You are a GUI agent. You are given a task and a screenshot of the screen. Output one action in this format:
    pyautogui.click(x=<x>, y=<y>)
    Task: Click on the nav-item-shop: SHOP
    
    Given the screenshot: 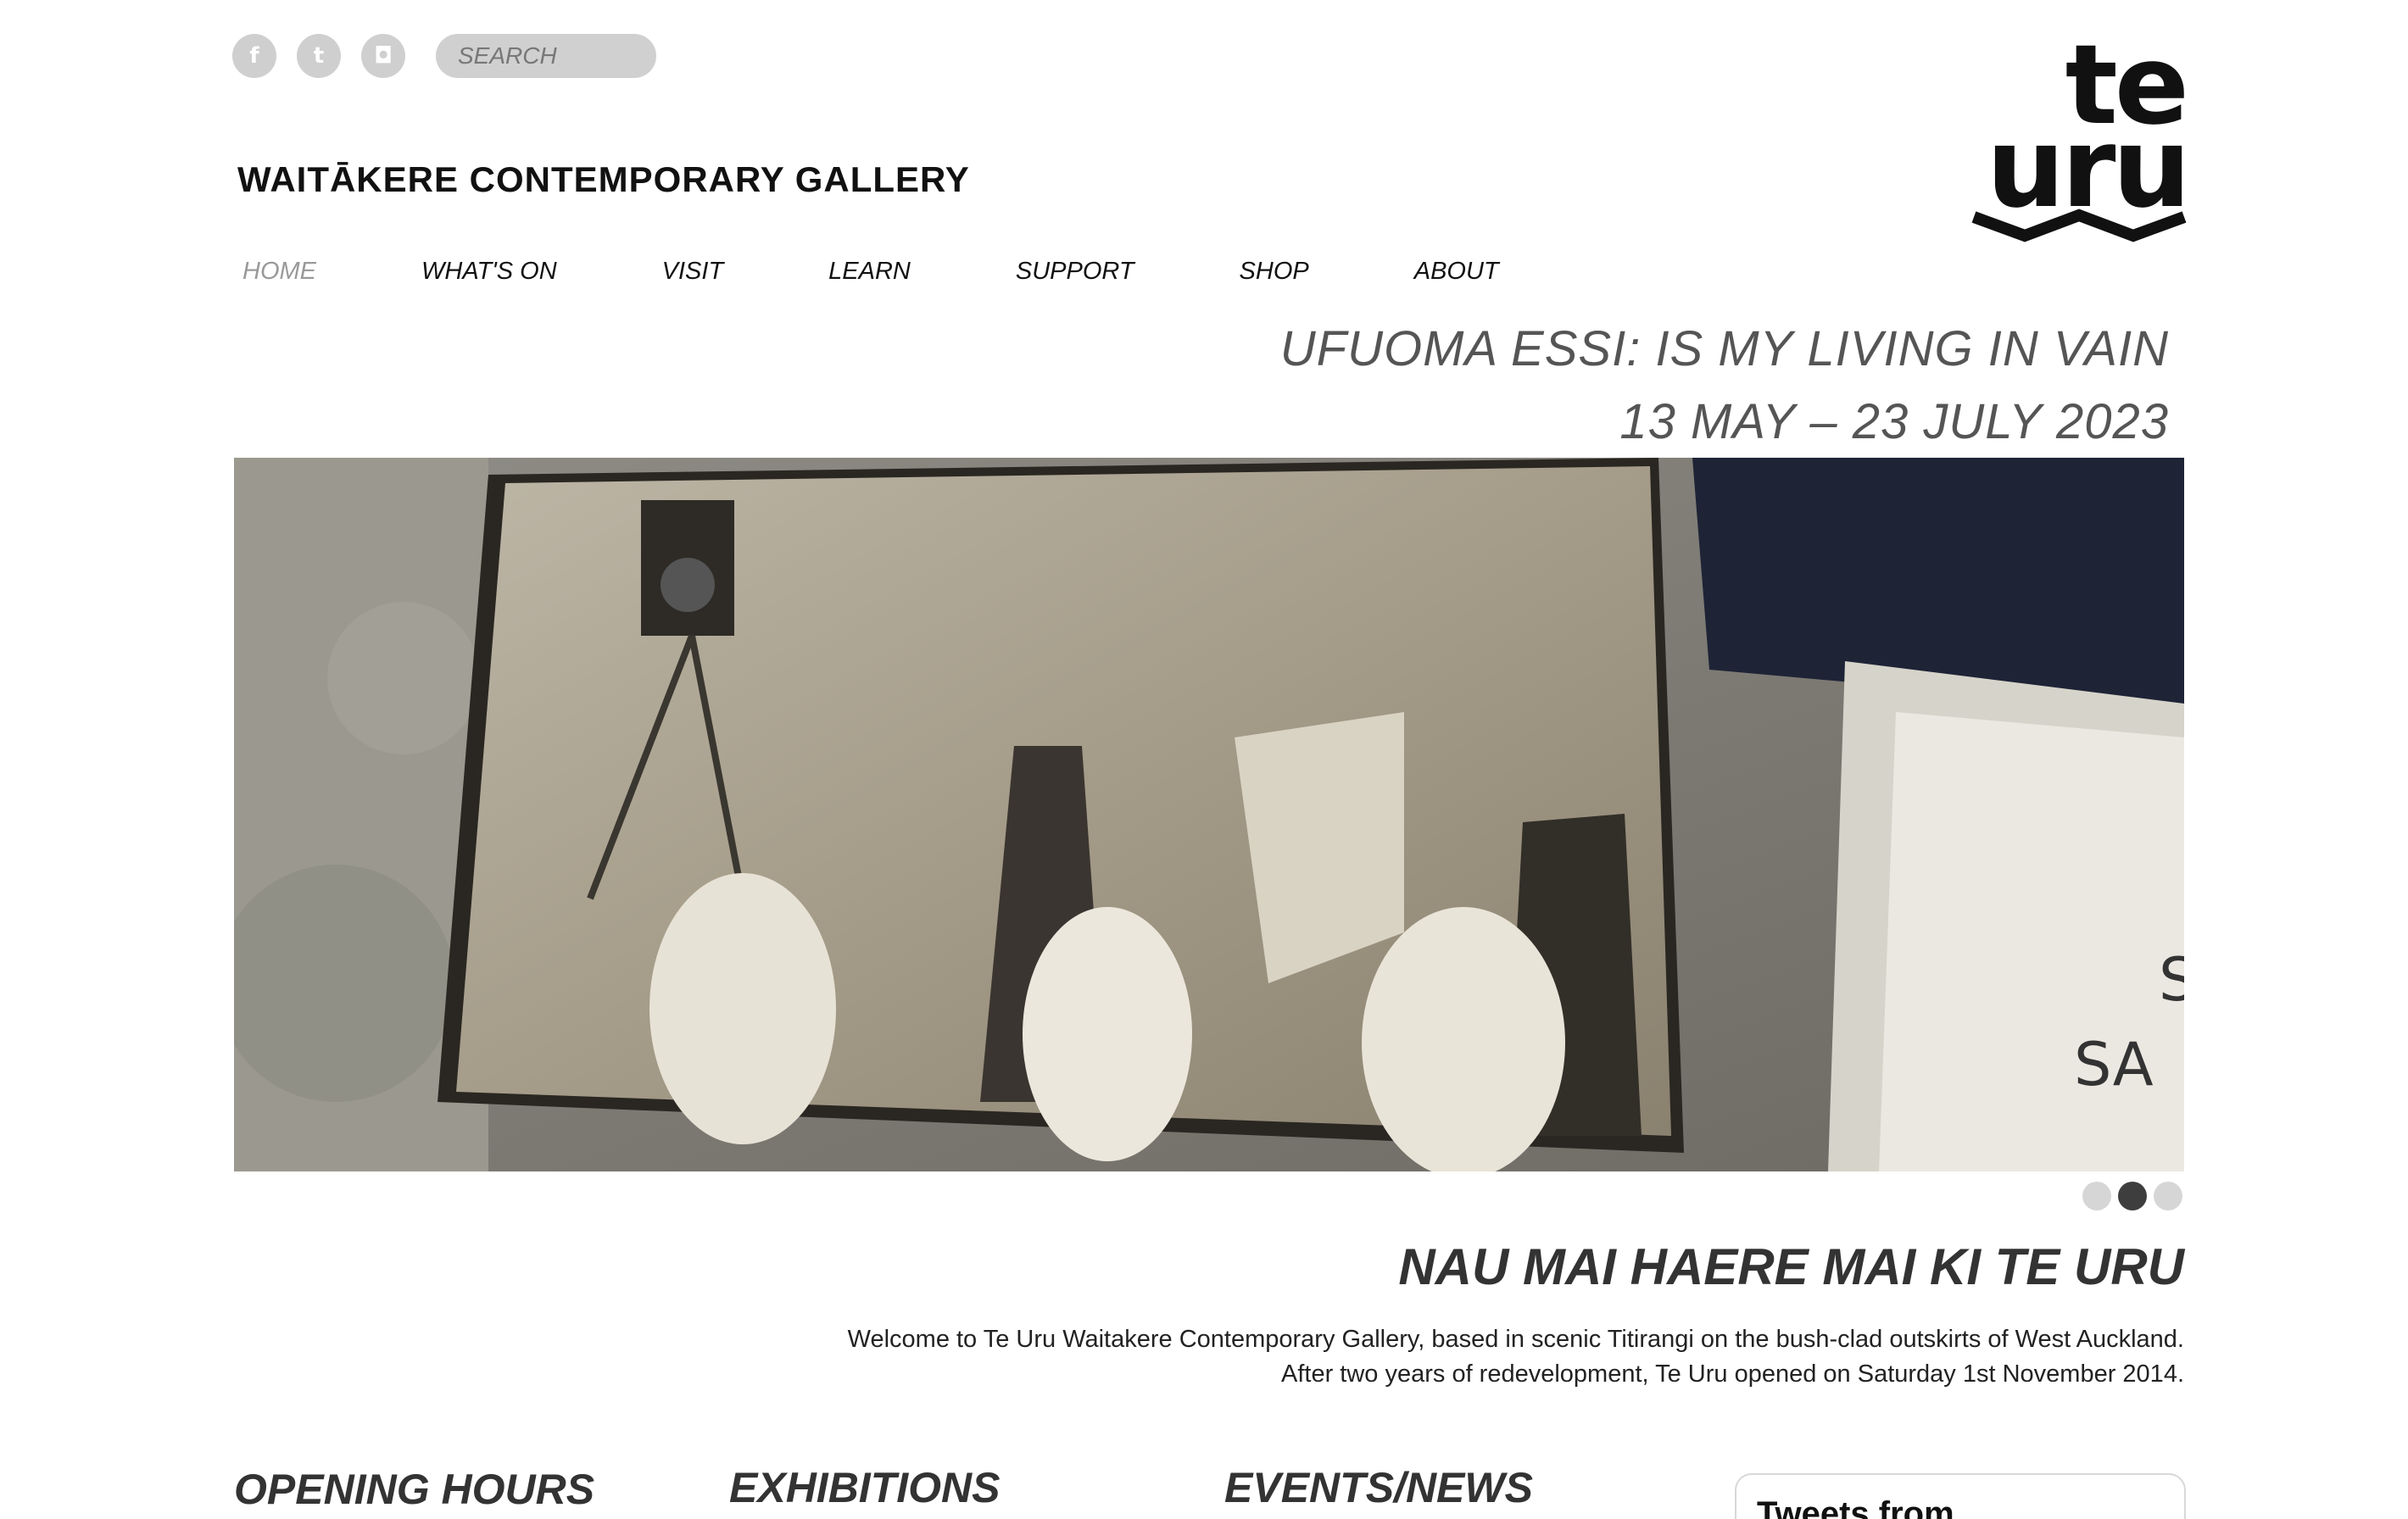 What is the action you would take?
    pyautogui.click(x=1274, y=272)
    